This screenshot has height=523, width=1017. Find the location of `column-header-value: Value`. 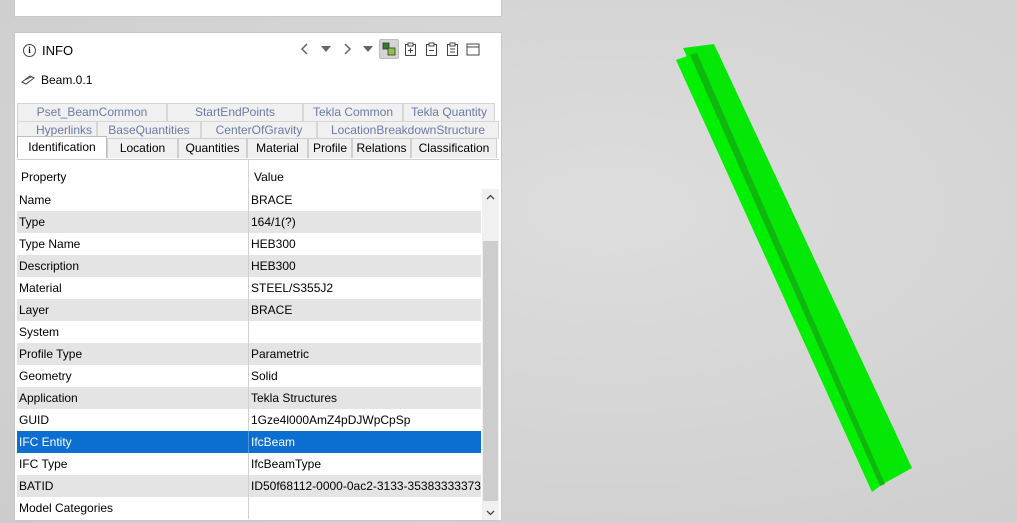

column-header-value: Value is located at coordinates (365, 174).